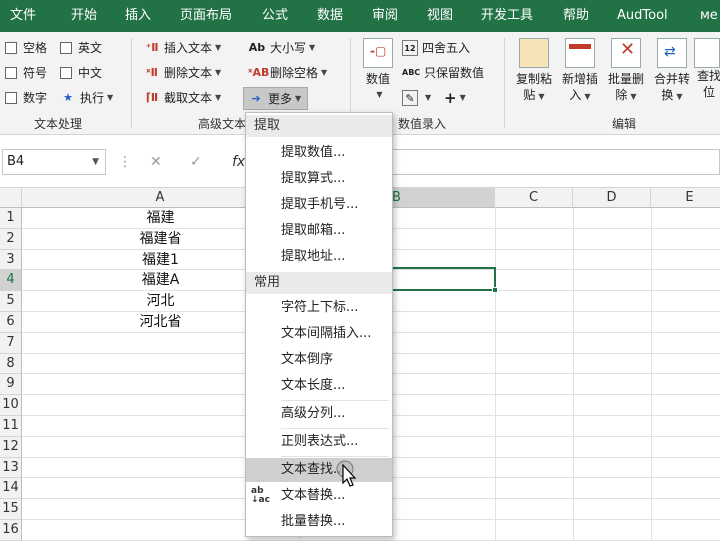 The width and height of the screenshot is (720, 541). I want to click on execute-button: ★ 执行 ▼, so click(86, 98).